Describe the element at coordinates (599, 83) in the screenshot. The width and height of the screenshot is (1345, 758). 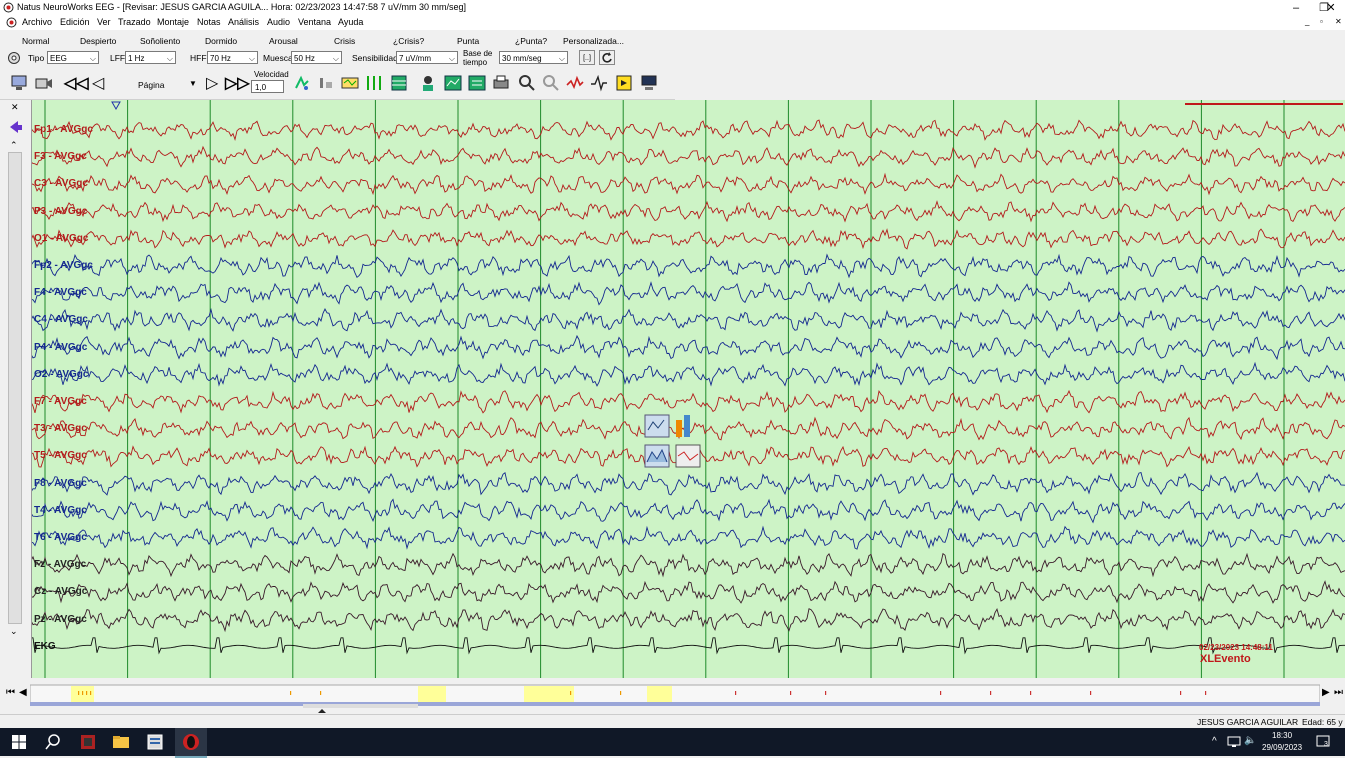
I see `wave-icon` at that location.